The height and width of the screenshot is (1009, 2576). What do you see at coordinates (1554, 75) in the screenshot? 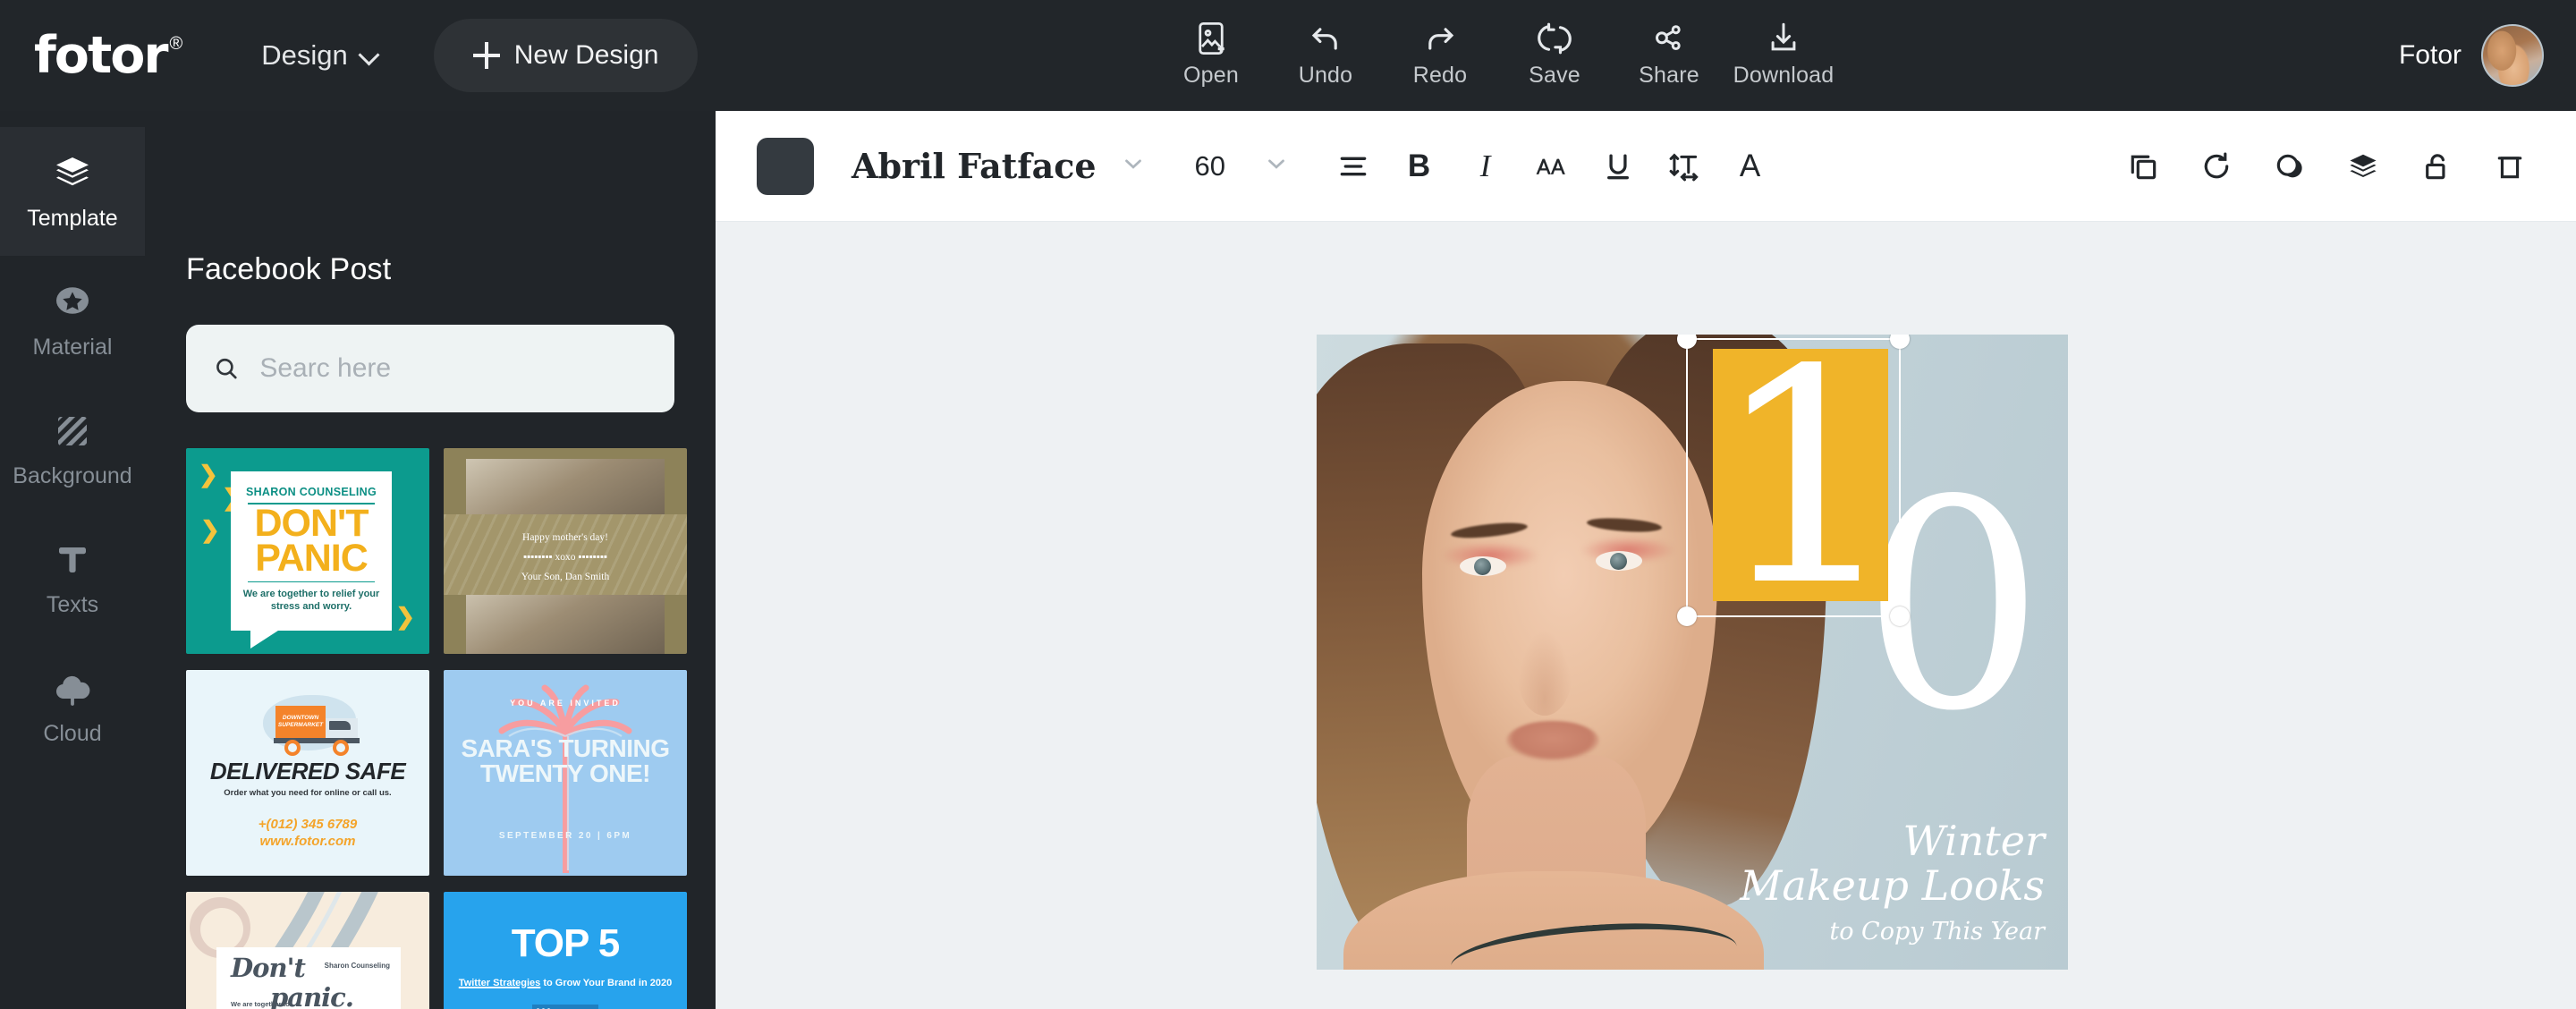
I see `save-label: Save` at bounding box center [1554, 75].